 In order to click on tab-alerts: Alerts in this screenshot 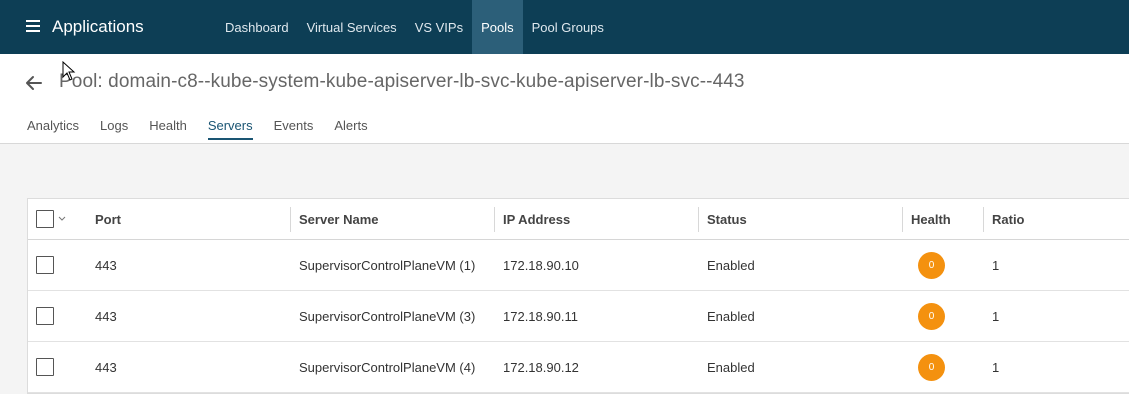, I will do `click(350, 129)`.